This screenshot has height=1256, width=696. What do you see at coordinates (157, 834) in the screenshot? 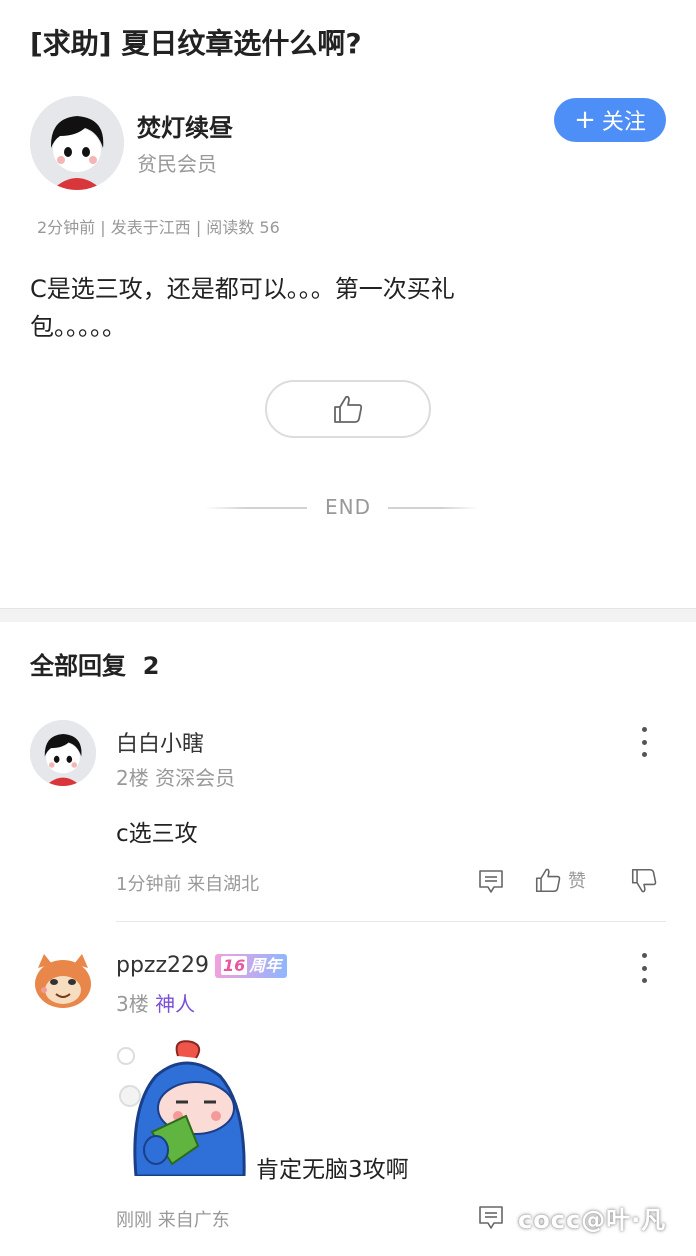
I see `reply-text: c选三攻` at bounding box center [157, 834].